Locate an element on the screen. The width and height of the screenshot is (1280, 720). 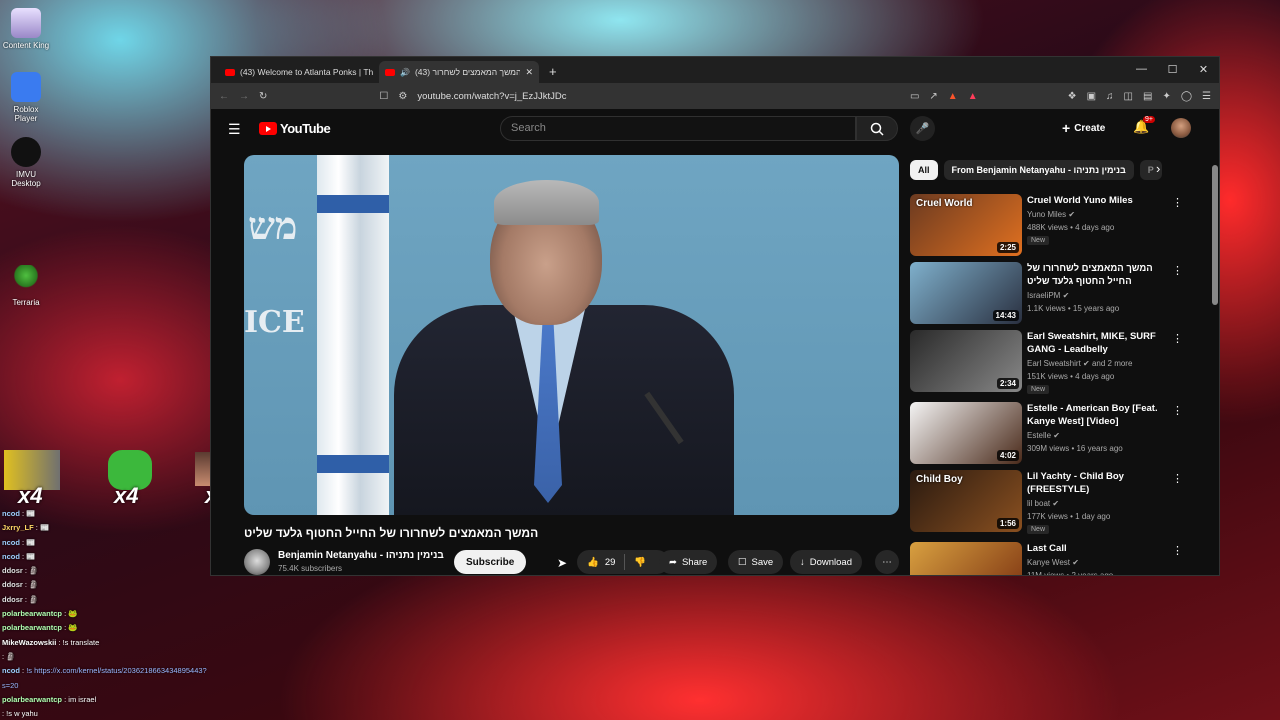
back-icon: ← is located at coordinates (224, 96).